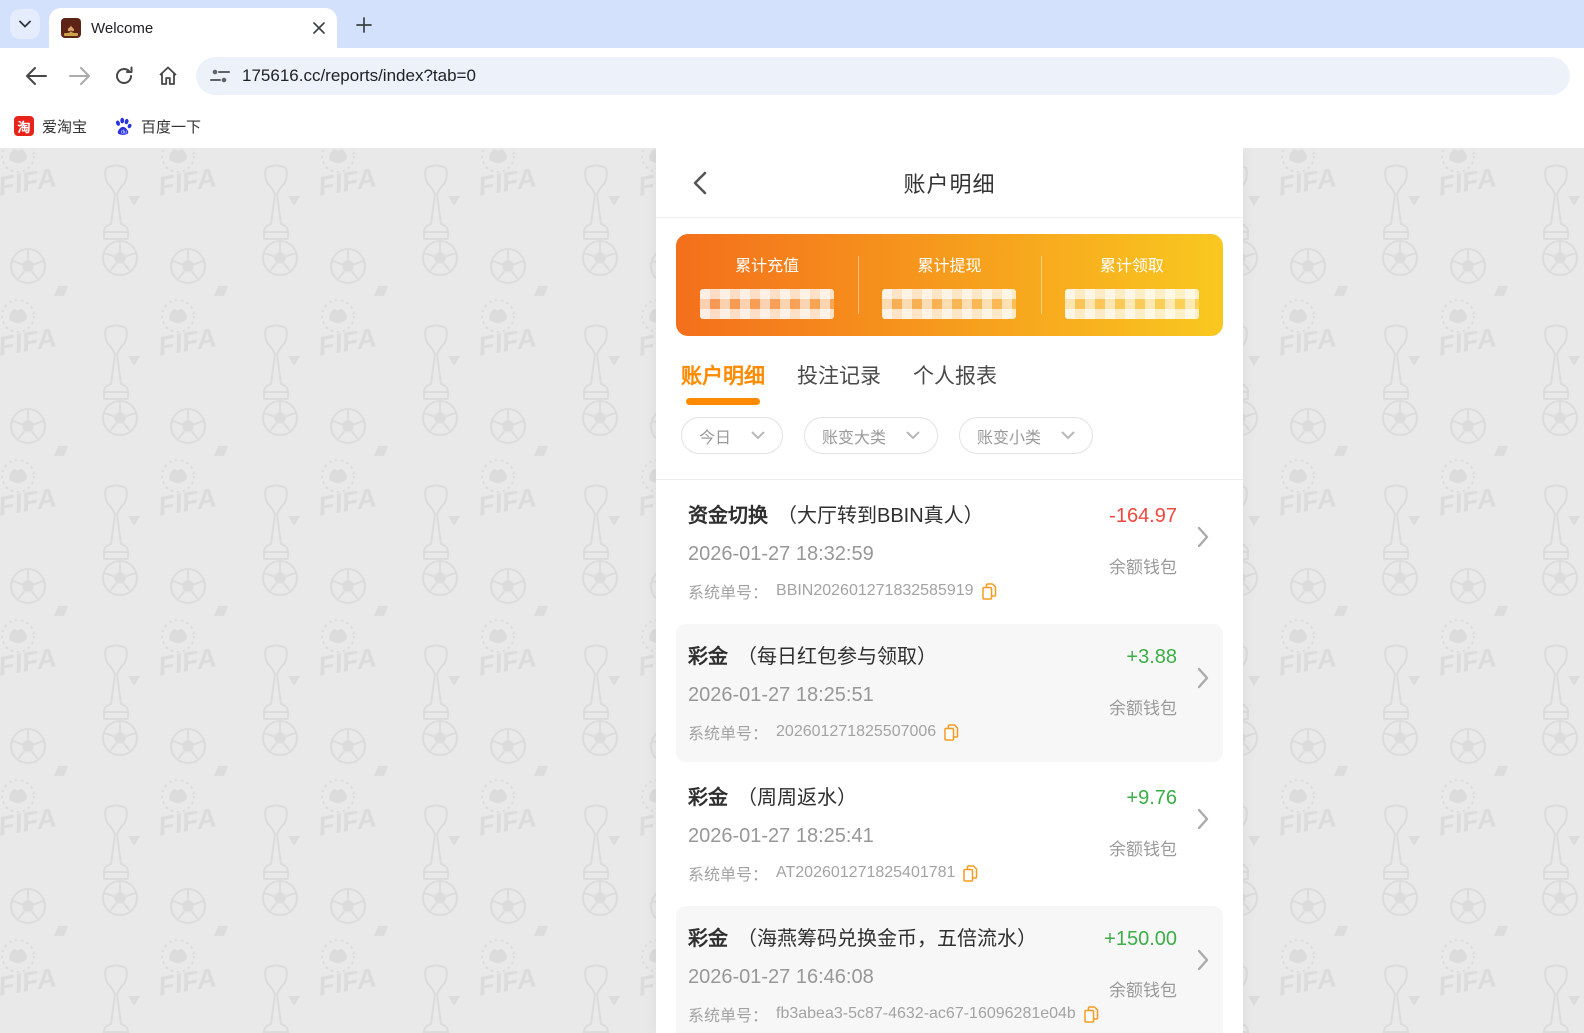 Image resolution: width=1584 pixels, height=1033 pixels. Describe the element at coordinates (767, 285) in the screenshot. I see `summary-total-deposit: 累计充值` at that location.